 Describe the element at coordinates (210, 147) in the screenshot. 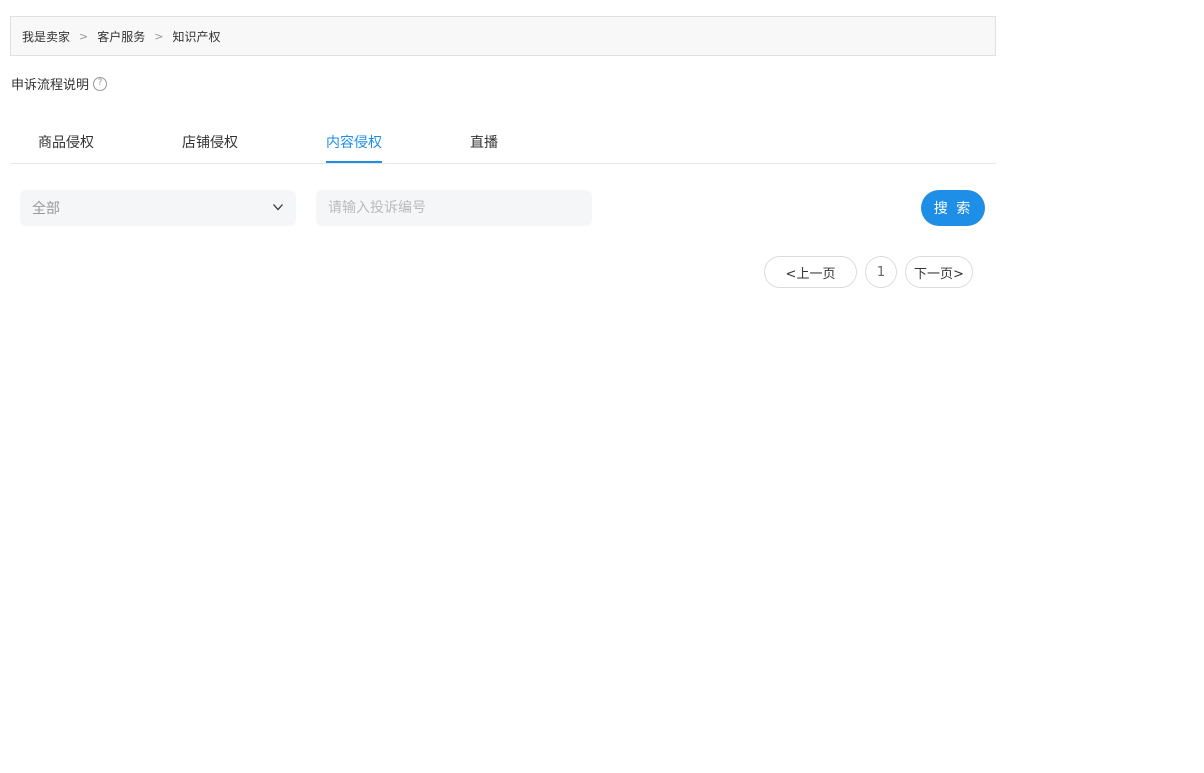

I see `tab-store-infringement: 店铺侵权` at that location.